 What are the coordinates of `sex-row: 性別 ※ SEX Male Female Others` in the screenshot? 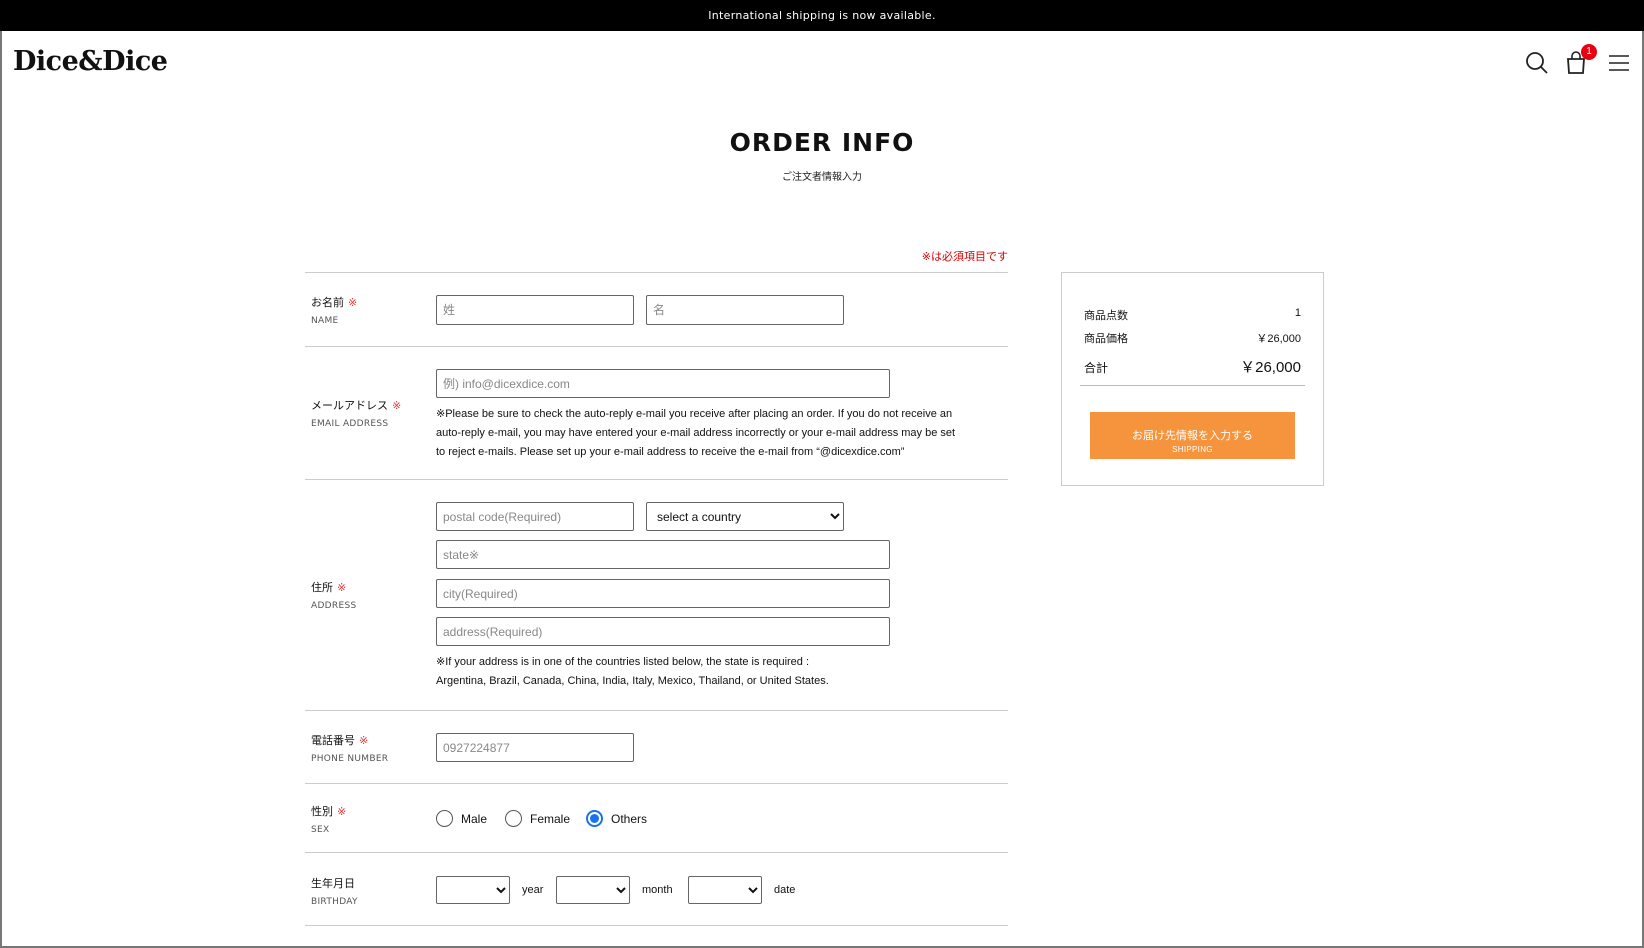 It's located at (656, 818).